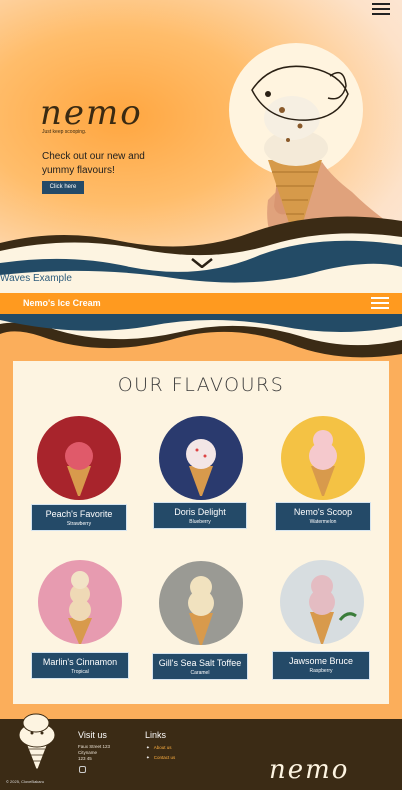  What do you see at coordinates (85, 758) in the screenshot?
I see `address-line: 123 45` at bounding box center [85, 758].